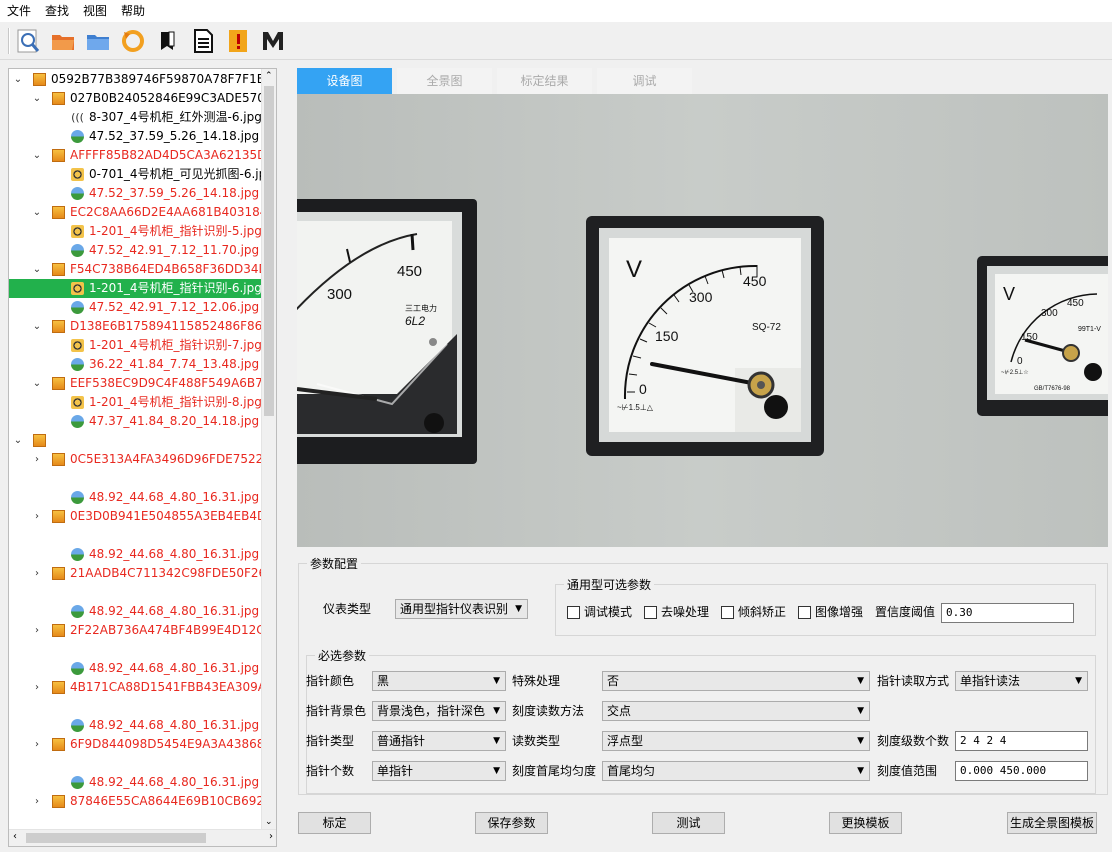 Image resolution: width=1112 pixels, height=852 pixels. Describe the element at coordinates (135, 307) in the screenshot. I see `tree-file-item: 47.52_42.91_7.12_12.06.jpg` at that location.